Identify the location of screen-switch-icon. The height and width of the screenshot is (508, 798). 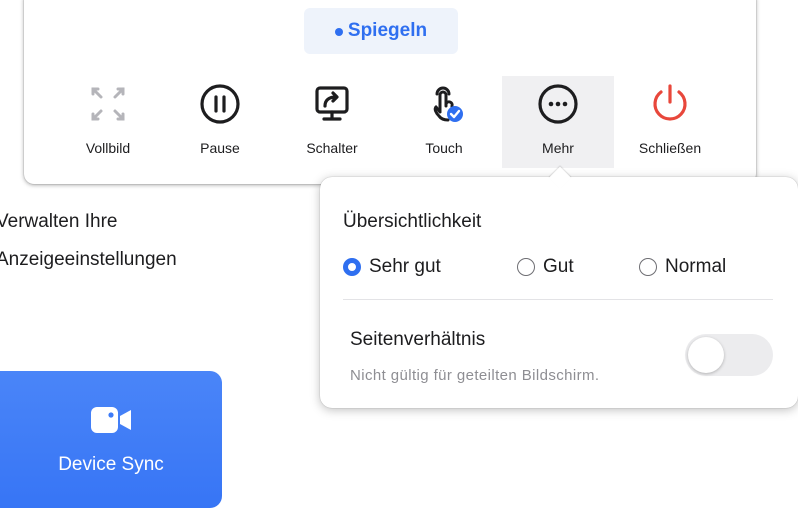
(332, 104).